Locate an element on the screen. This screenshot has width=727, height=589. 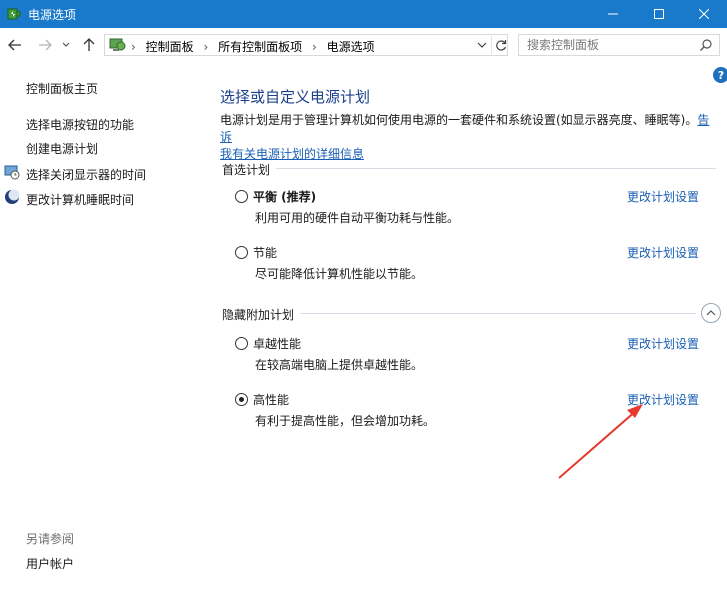
plan-description-ultimate-performance: 在较高端电脑上提供卓越性能。 is located at coordinates (339, 365).